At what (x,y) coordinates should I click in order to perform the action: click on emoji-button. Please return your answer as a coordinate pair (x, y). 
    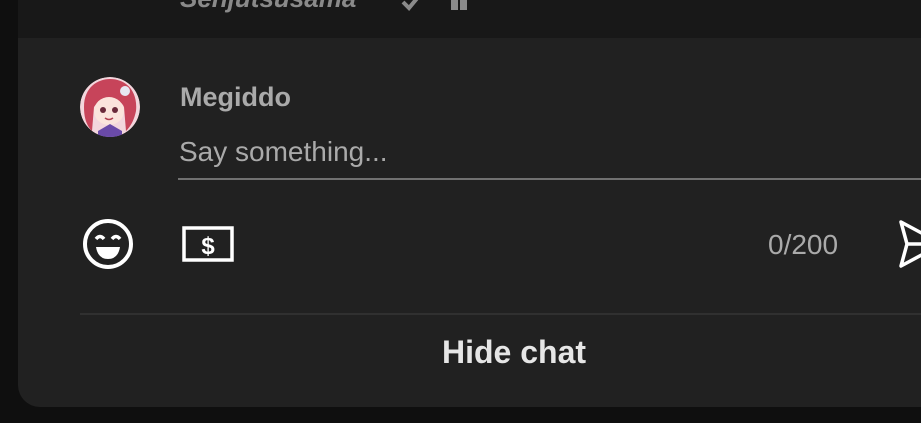
    Looking at the image, I should click on (108, 244).